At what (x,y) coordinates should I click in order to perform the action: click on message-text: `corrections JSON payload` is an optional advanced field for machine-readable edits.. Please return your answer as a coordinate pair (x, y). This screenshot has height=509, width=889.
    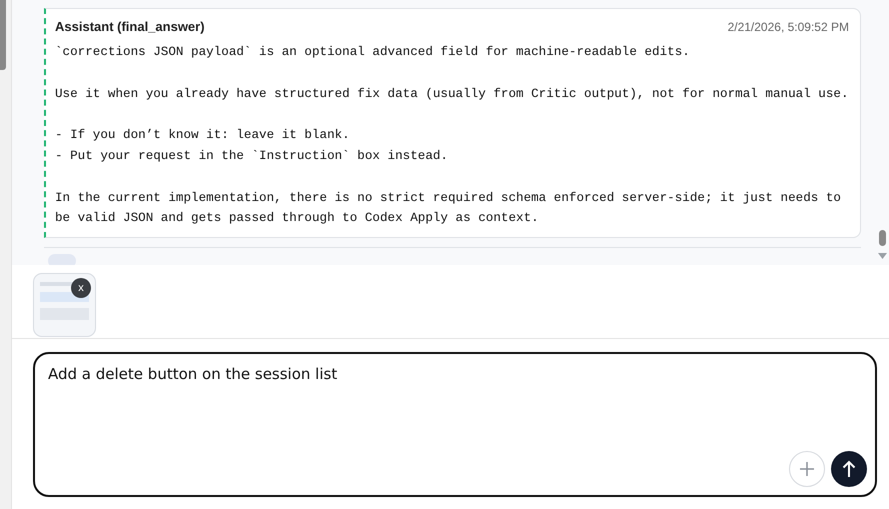
    Looking at the image, I should click on (373, 52).